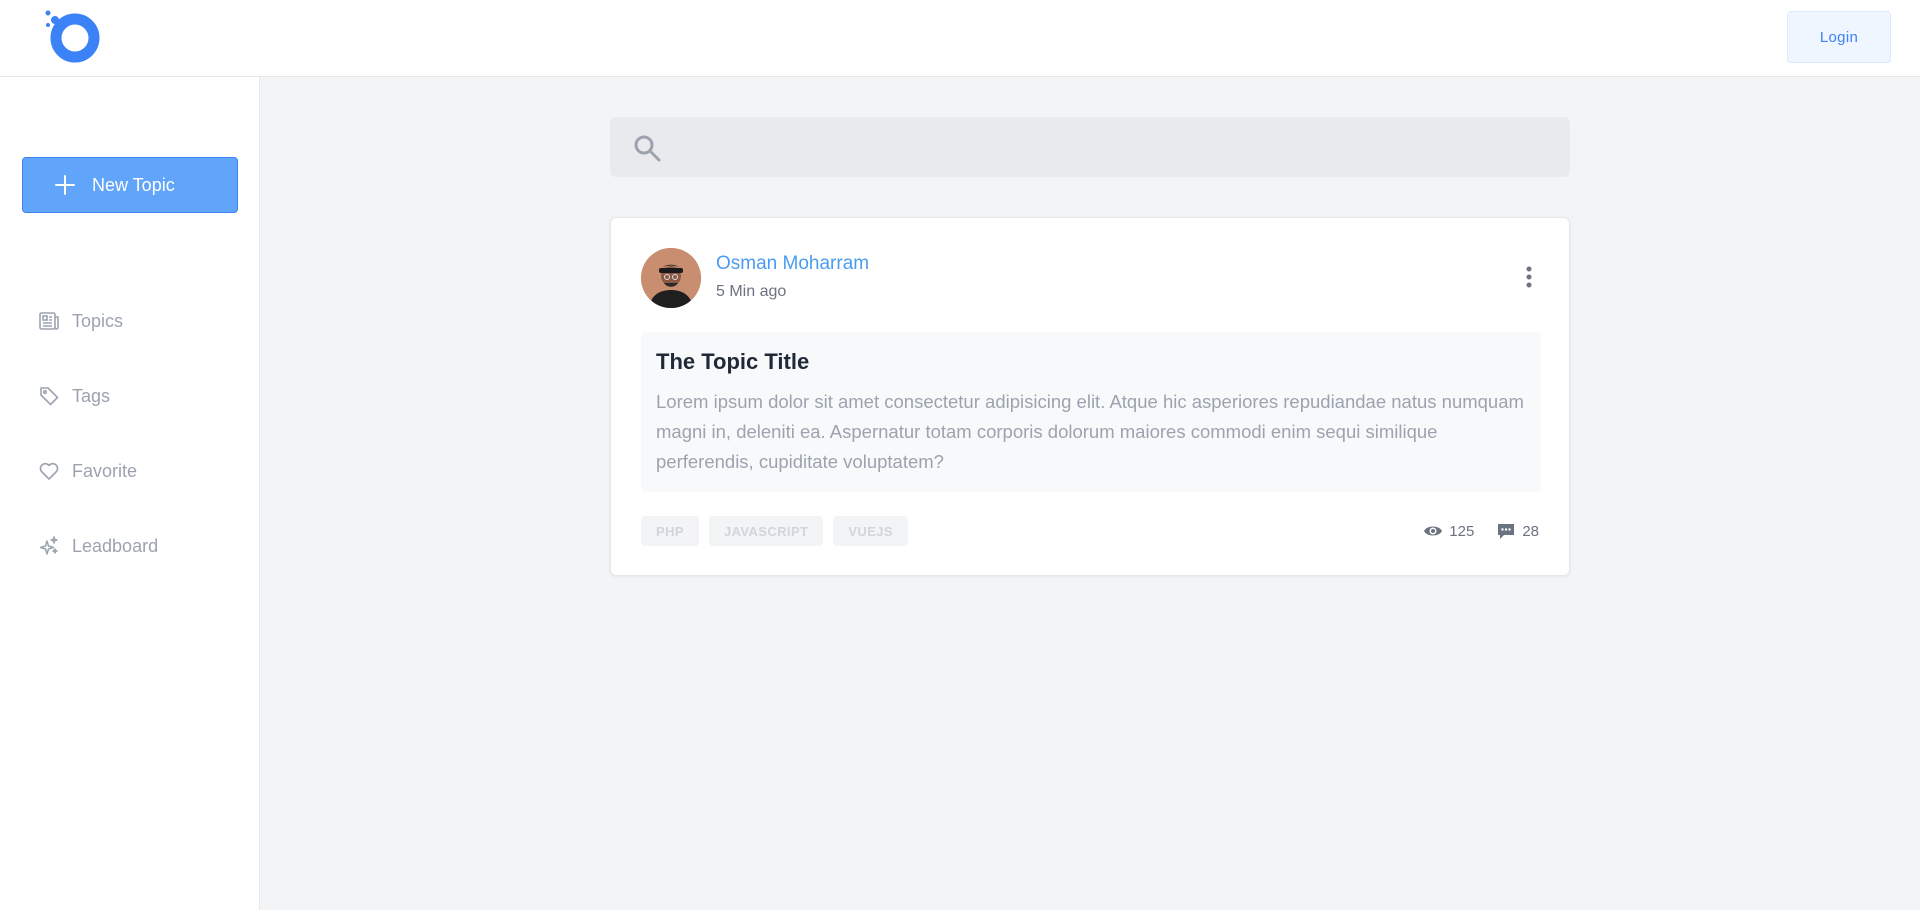  I want to click on tag-icon, so click(49, 396).